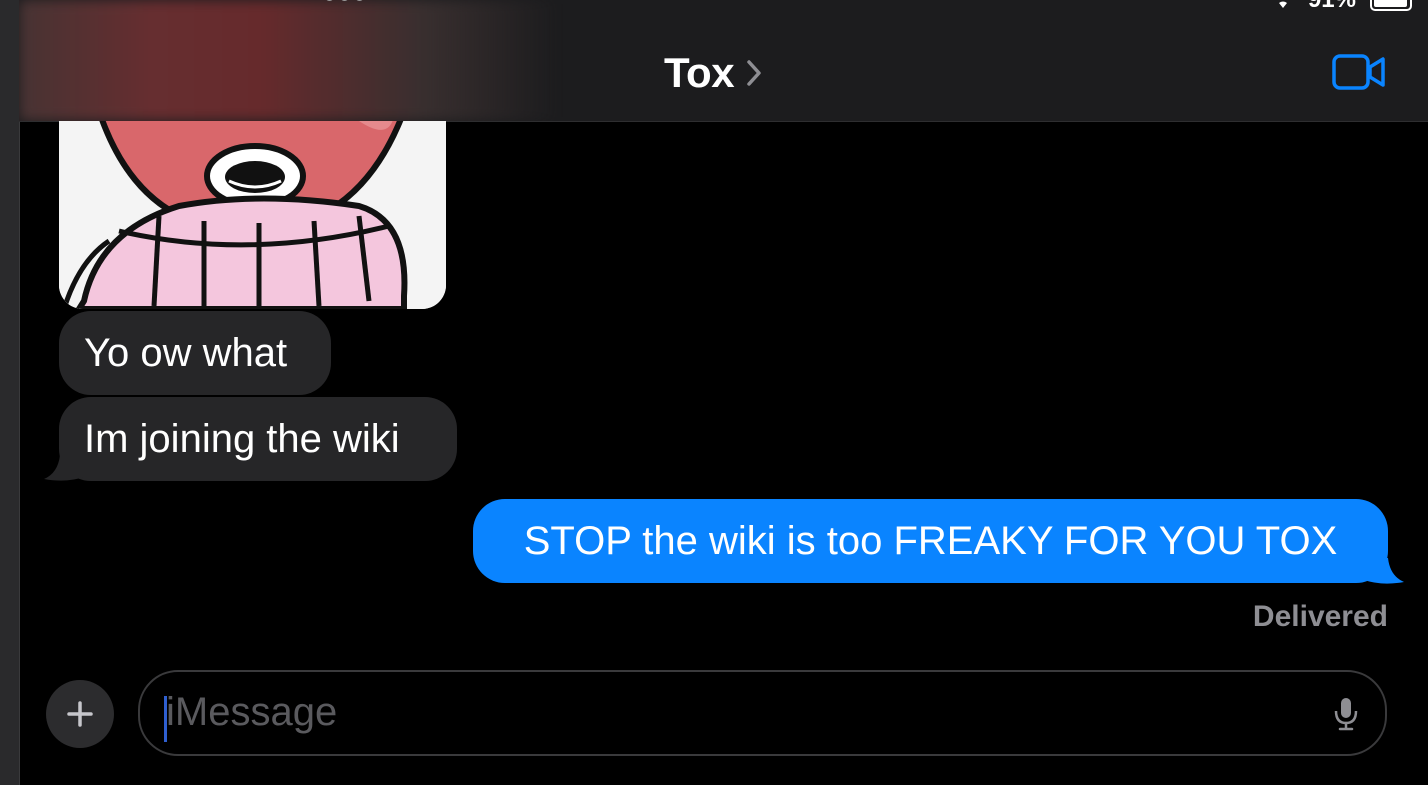  What do you see at coordinates (252, 215) in the screenshot?
I see `image-attachment` at bounding box center [252, 215].